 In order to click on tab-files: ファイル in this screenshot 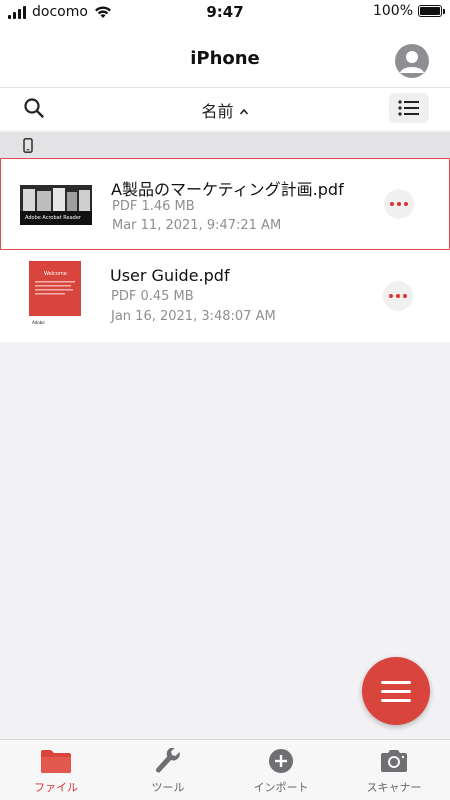, I will do `click(56, 770)`.